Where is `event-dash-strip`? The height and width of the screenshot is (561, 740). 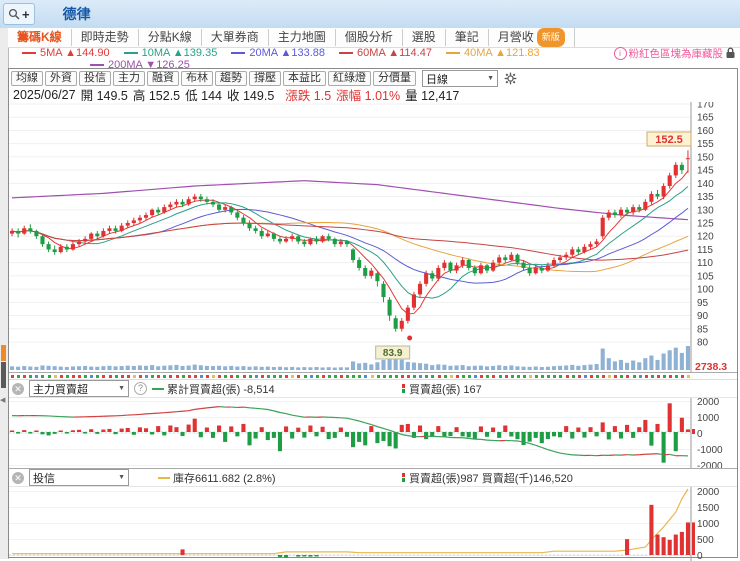 event-dash-strip is located at coordinates (373, 376).